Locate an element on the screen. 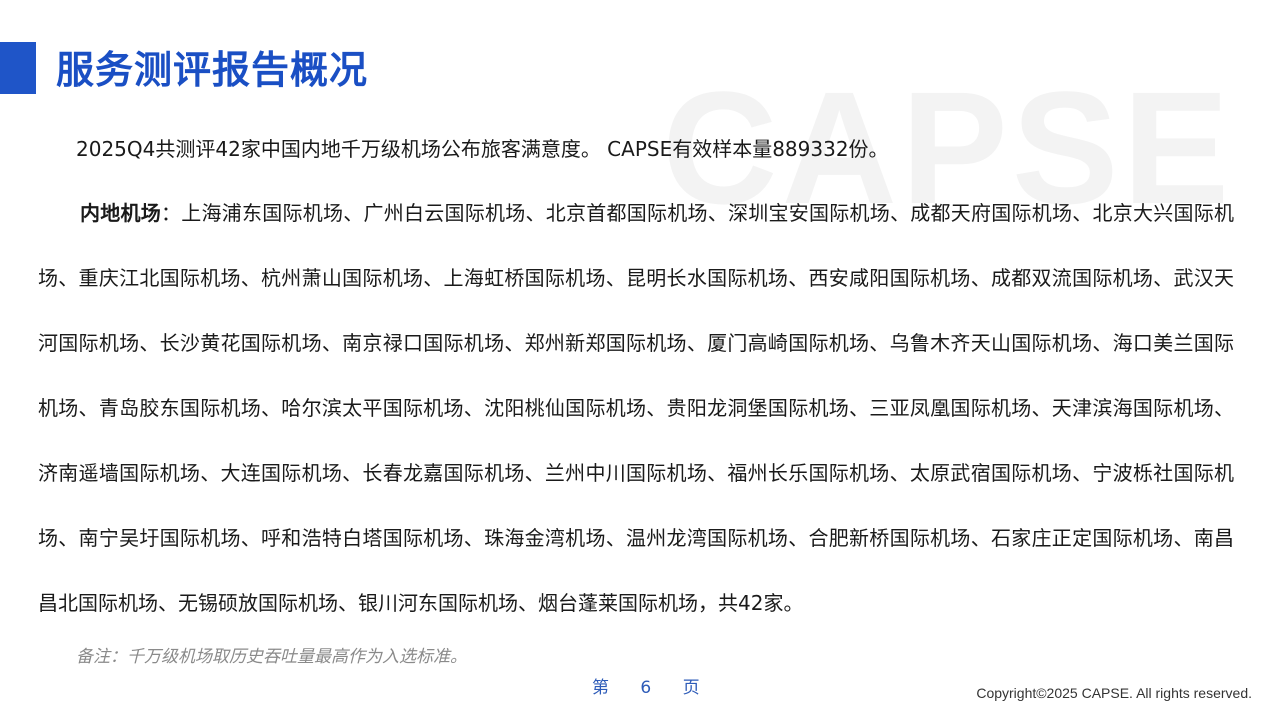  title-accent-bar is located at coordinates (18, 68).